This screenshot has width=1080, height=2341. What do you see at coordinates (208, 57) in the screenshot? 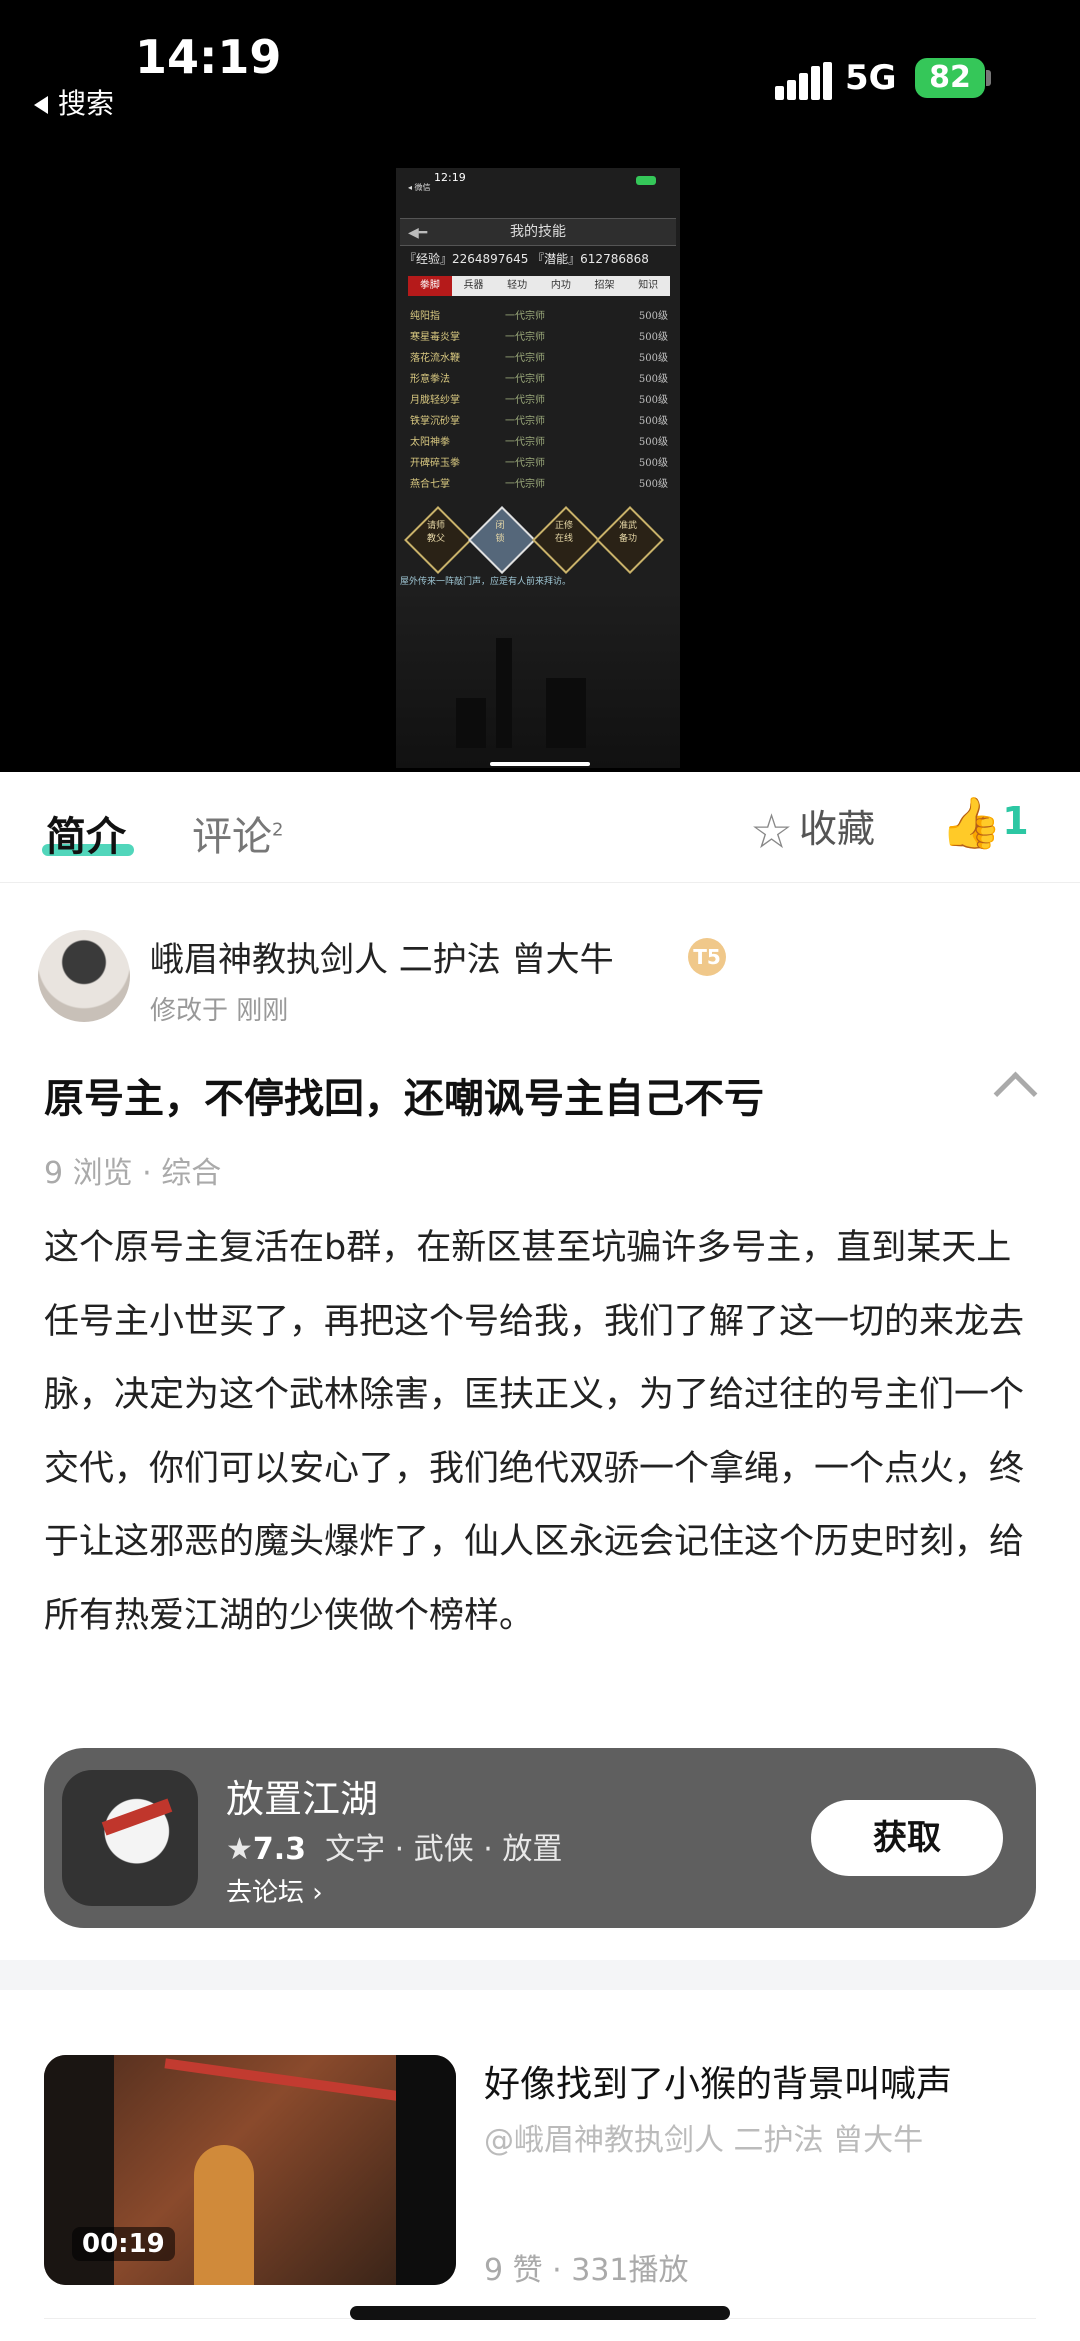
I see `status-time: 14:19` at bounding box center [208, 57].